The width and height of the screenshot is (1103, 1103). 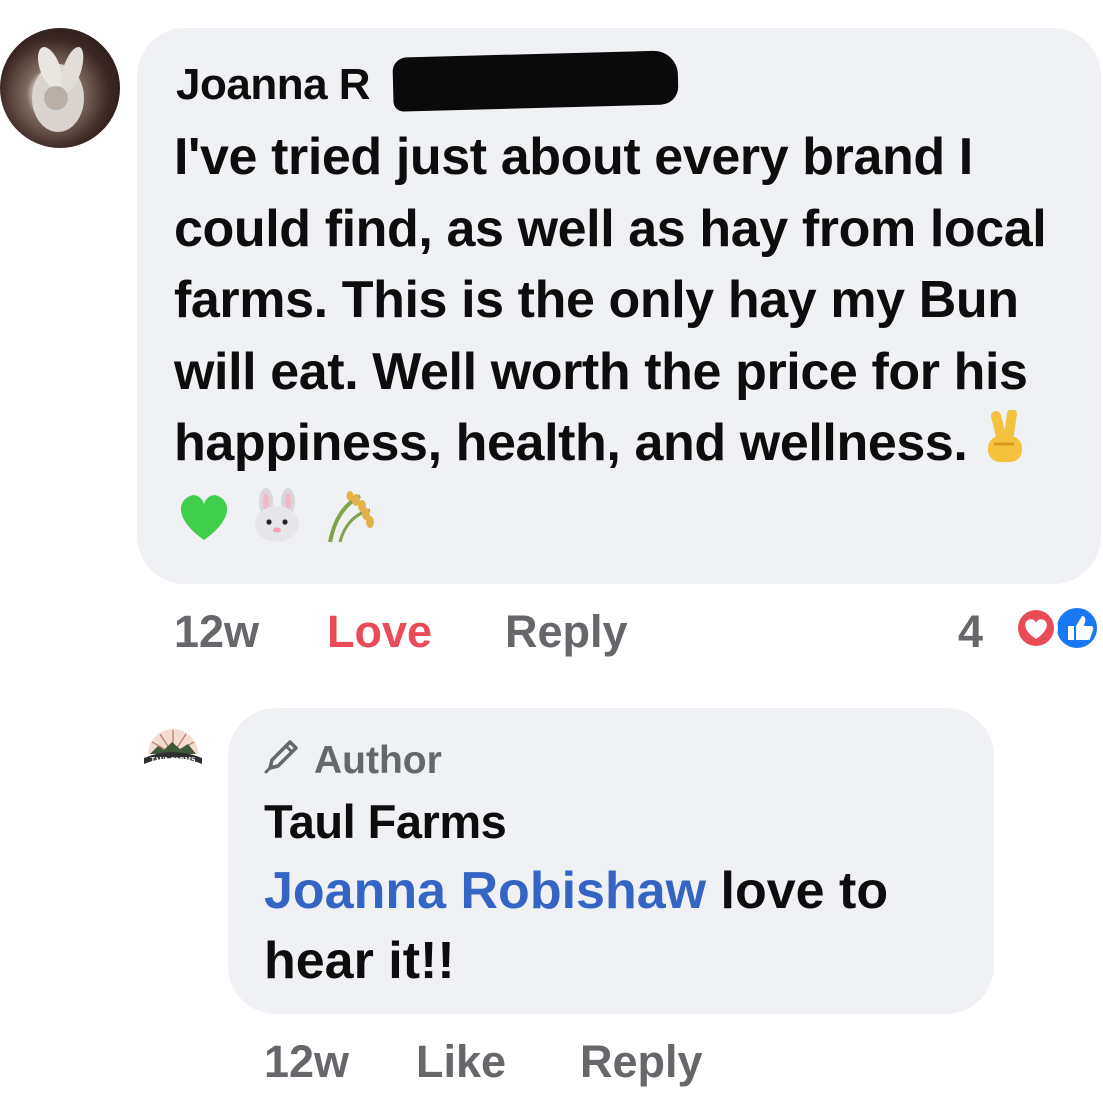 What do you see at coordinates (461, 1062) in the screenshot?
I see `like-button: Like` at bounding box center [461, 1062].